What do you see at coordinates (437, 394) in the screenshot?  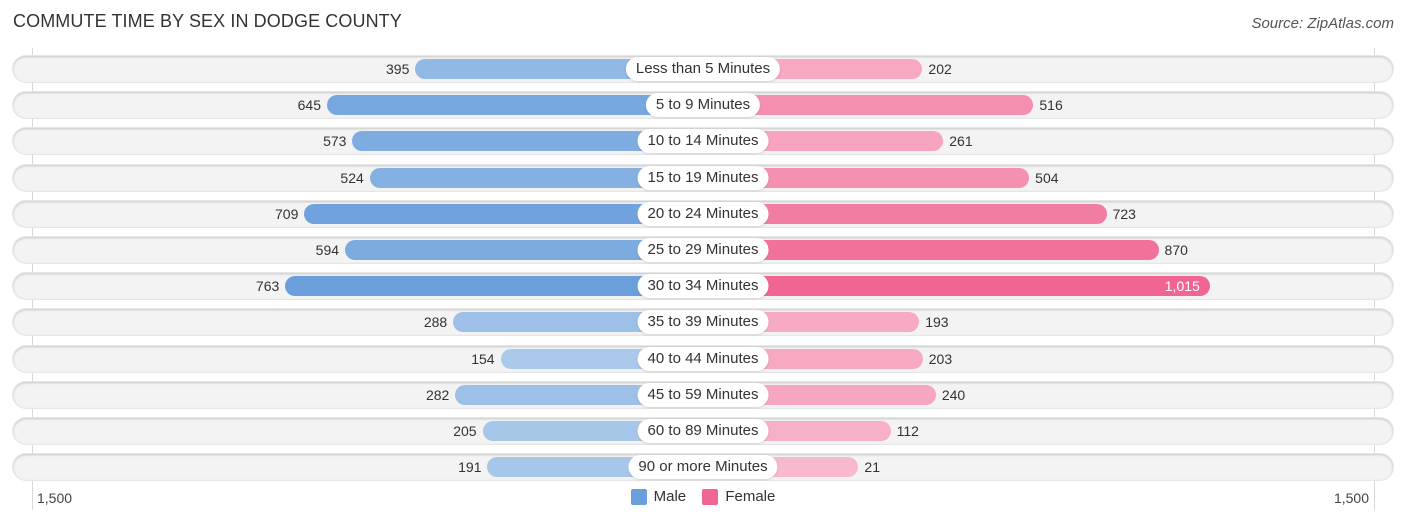 I see `value-label-male: 282` at bounding box center [437, 394].